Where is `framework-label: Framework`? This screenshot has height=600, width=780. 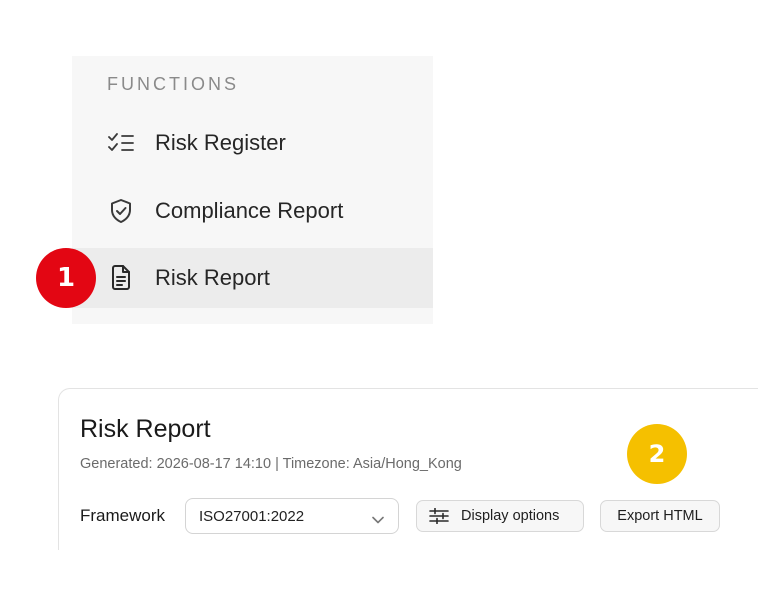
framework-label: Framework is located at coordinates (123, 515).